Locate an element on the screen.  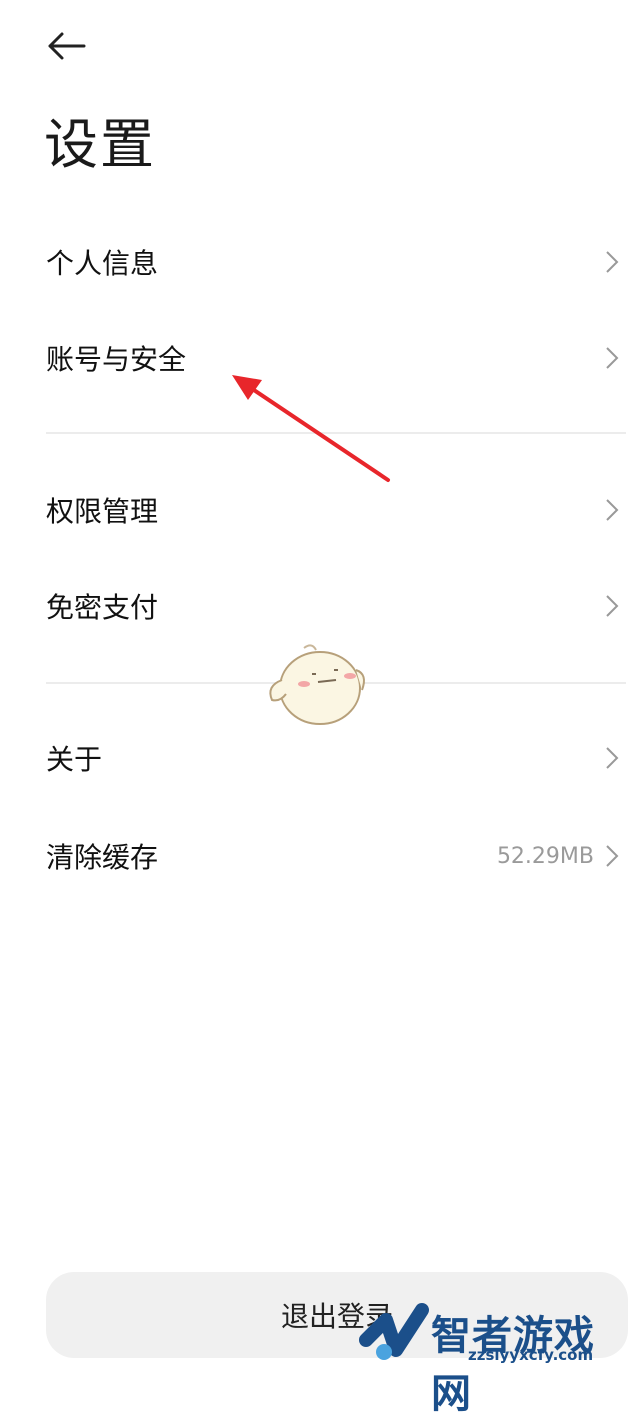
watermark-url: zzslyyxcfy.com is located at coordinates (531, 1355).